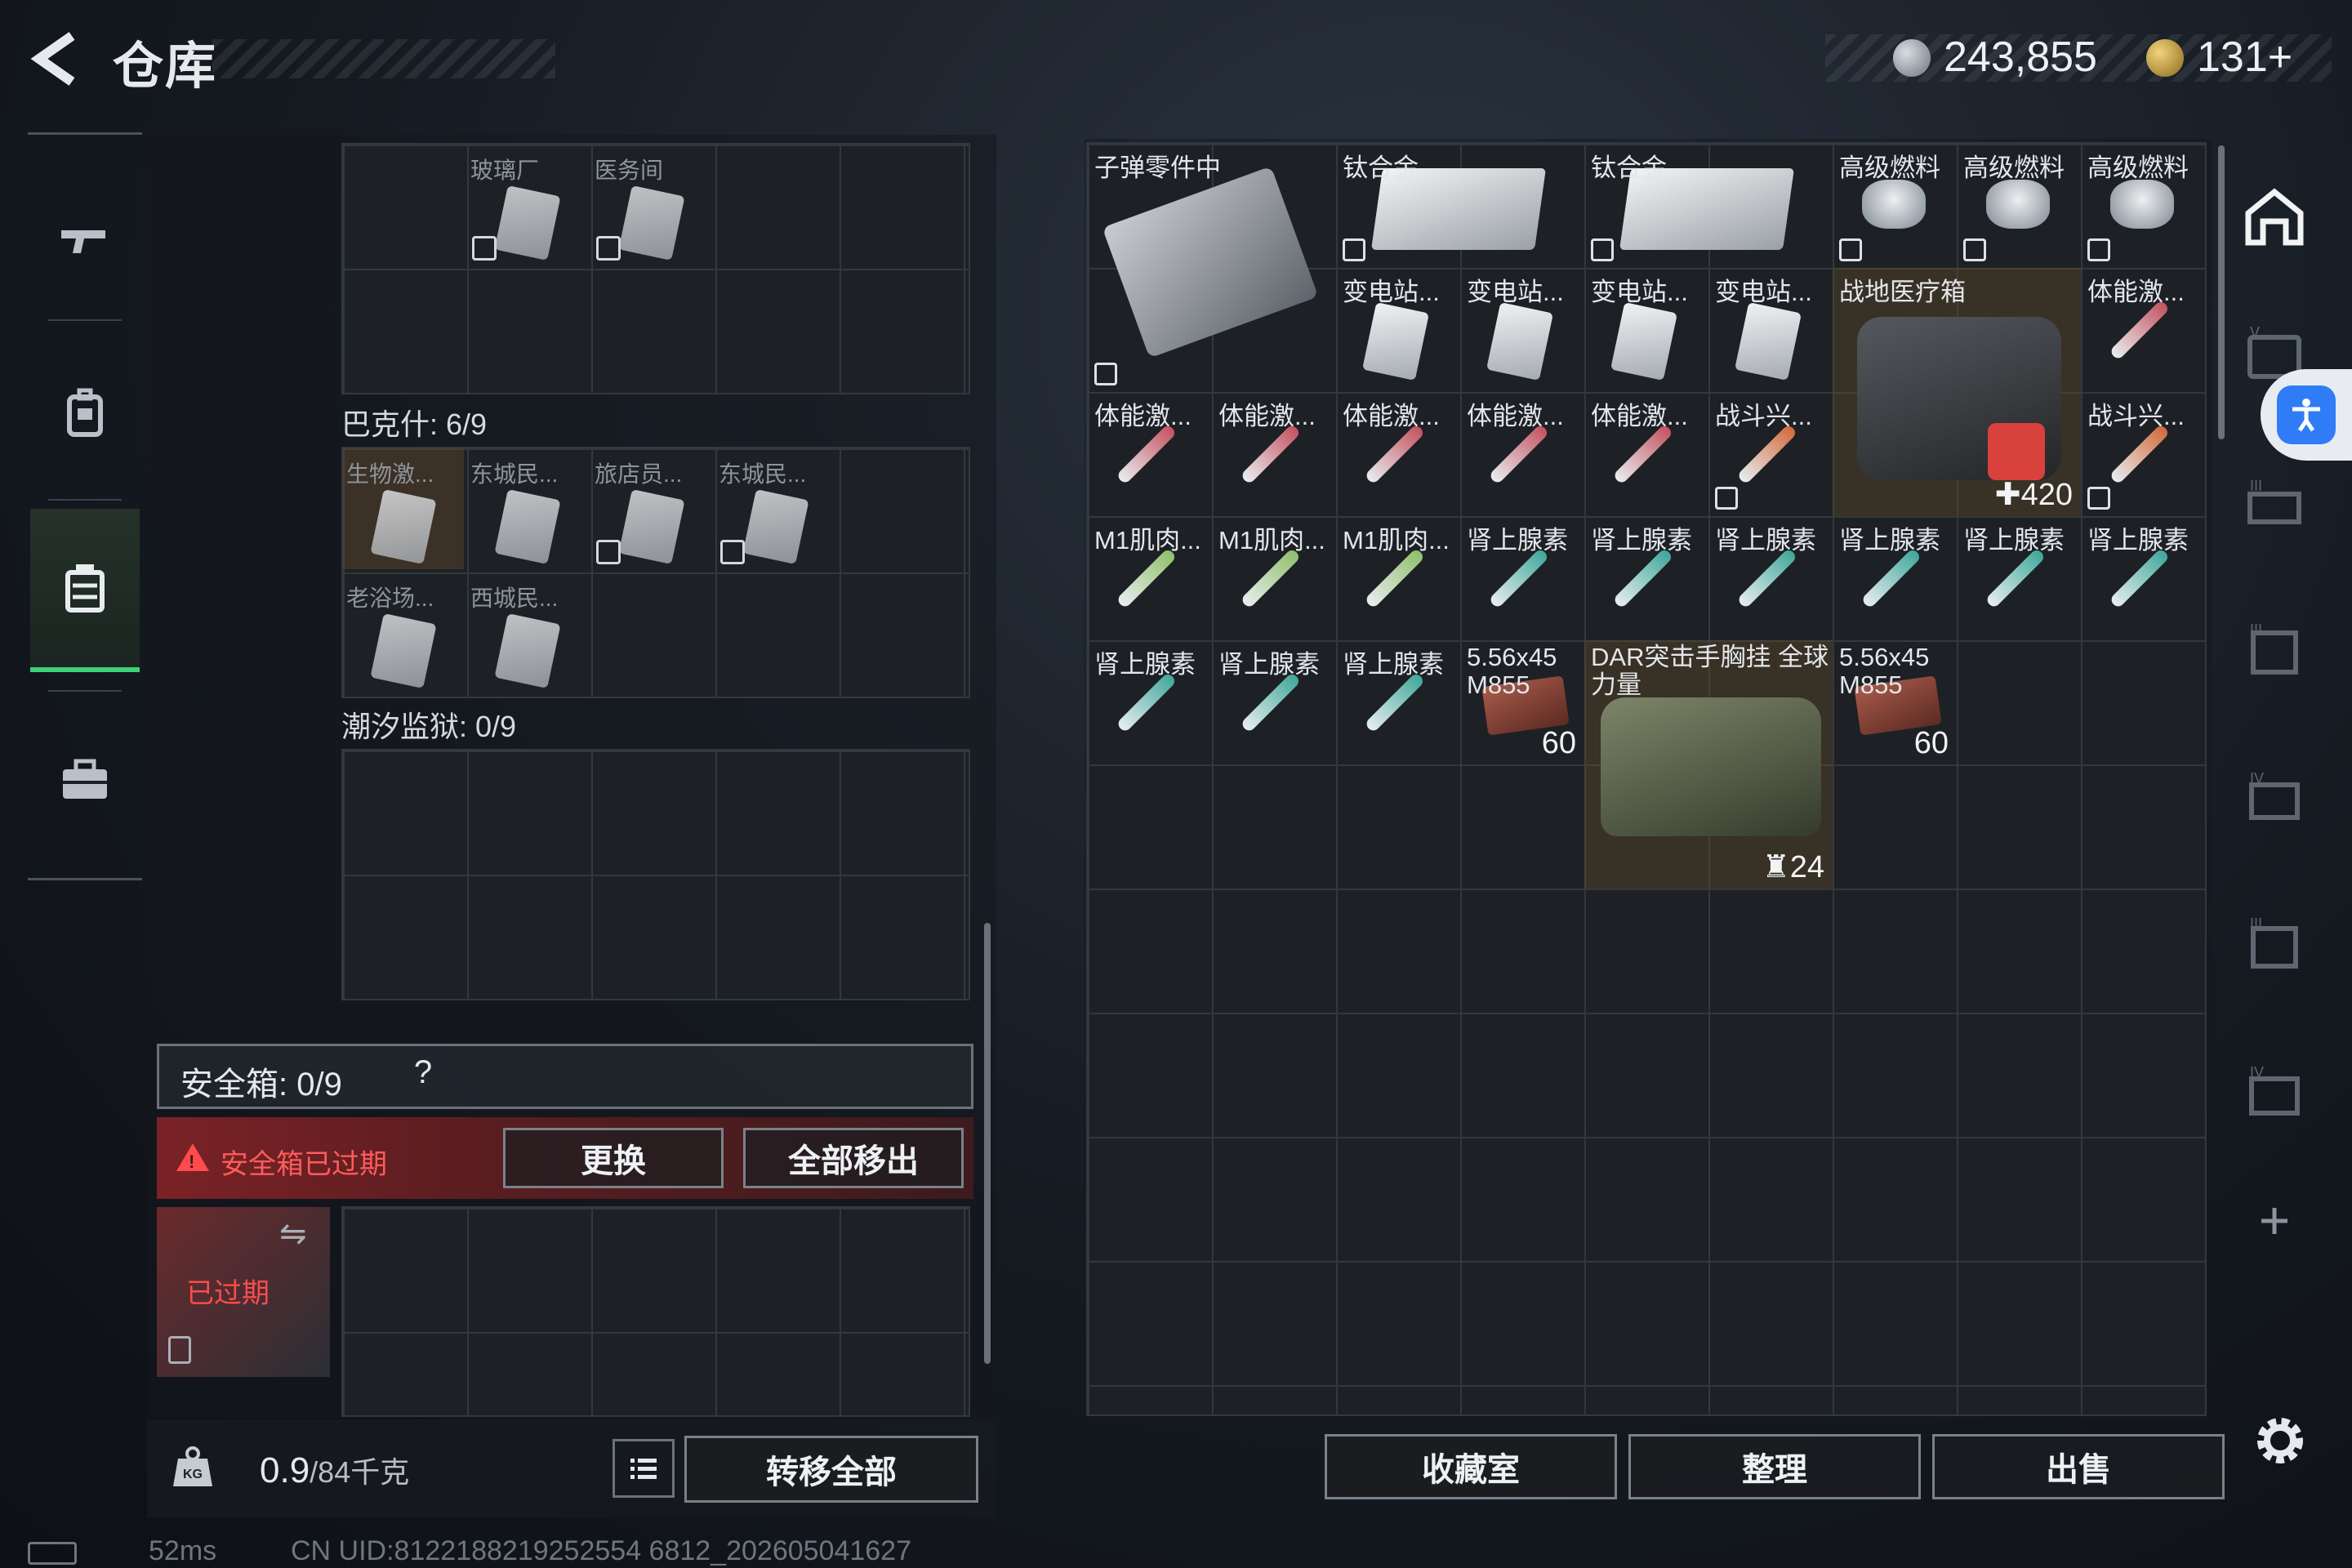  What do you see at coordinates (85, 241) in the screenshot?
I see `weapon-tab` at bounding box center [85, 241].